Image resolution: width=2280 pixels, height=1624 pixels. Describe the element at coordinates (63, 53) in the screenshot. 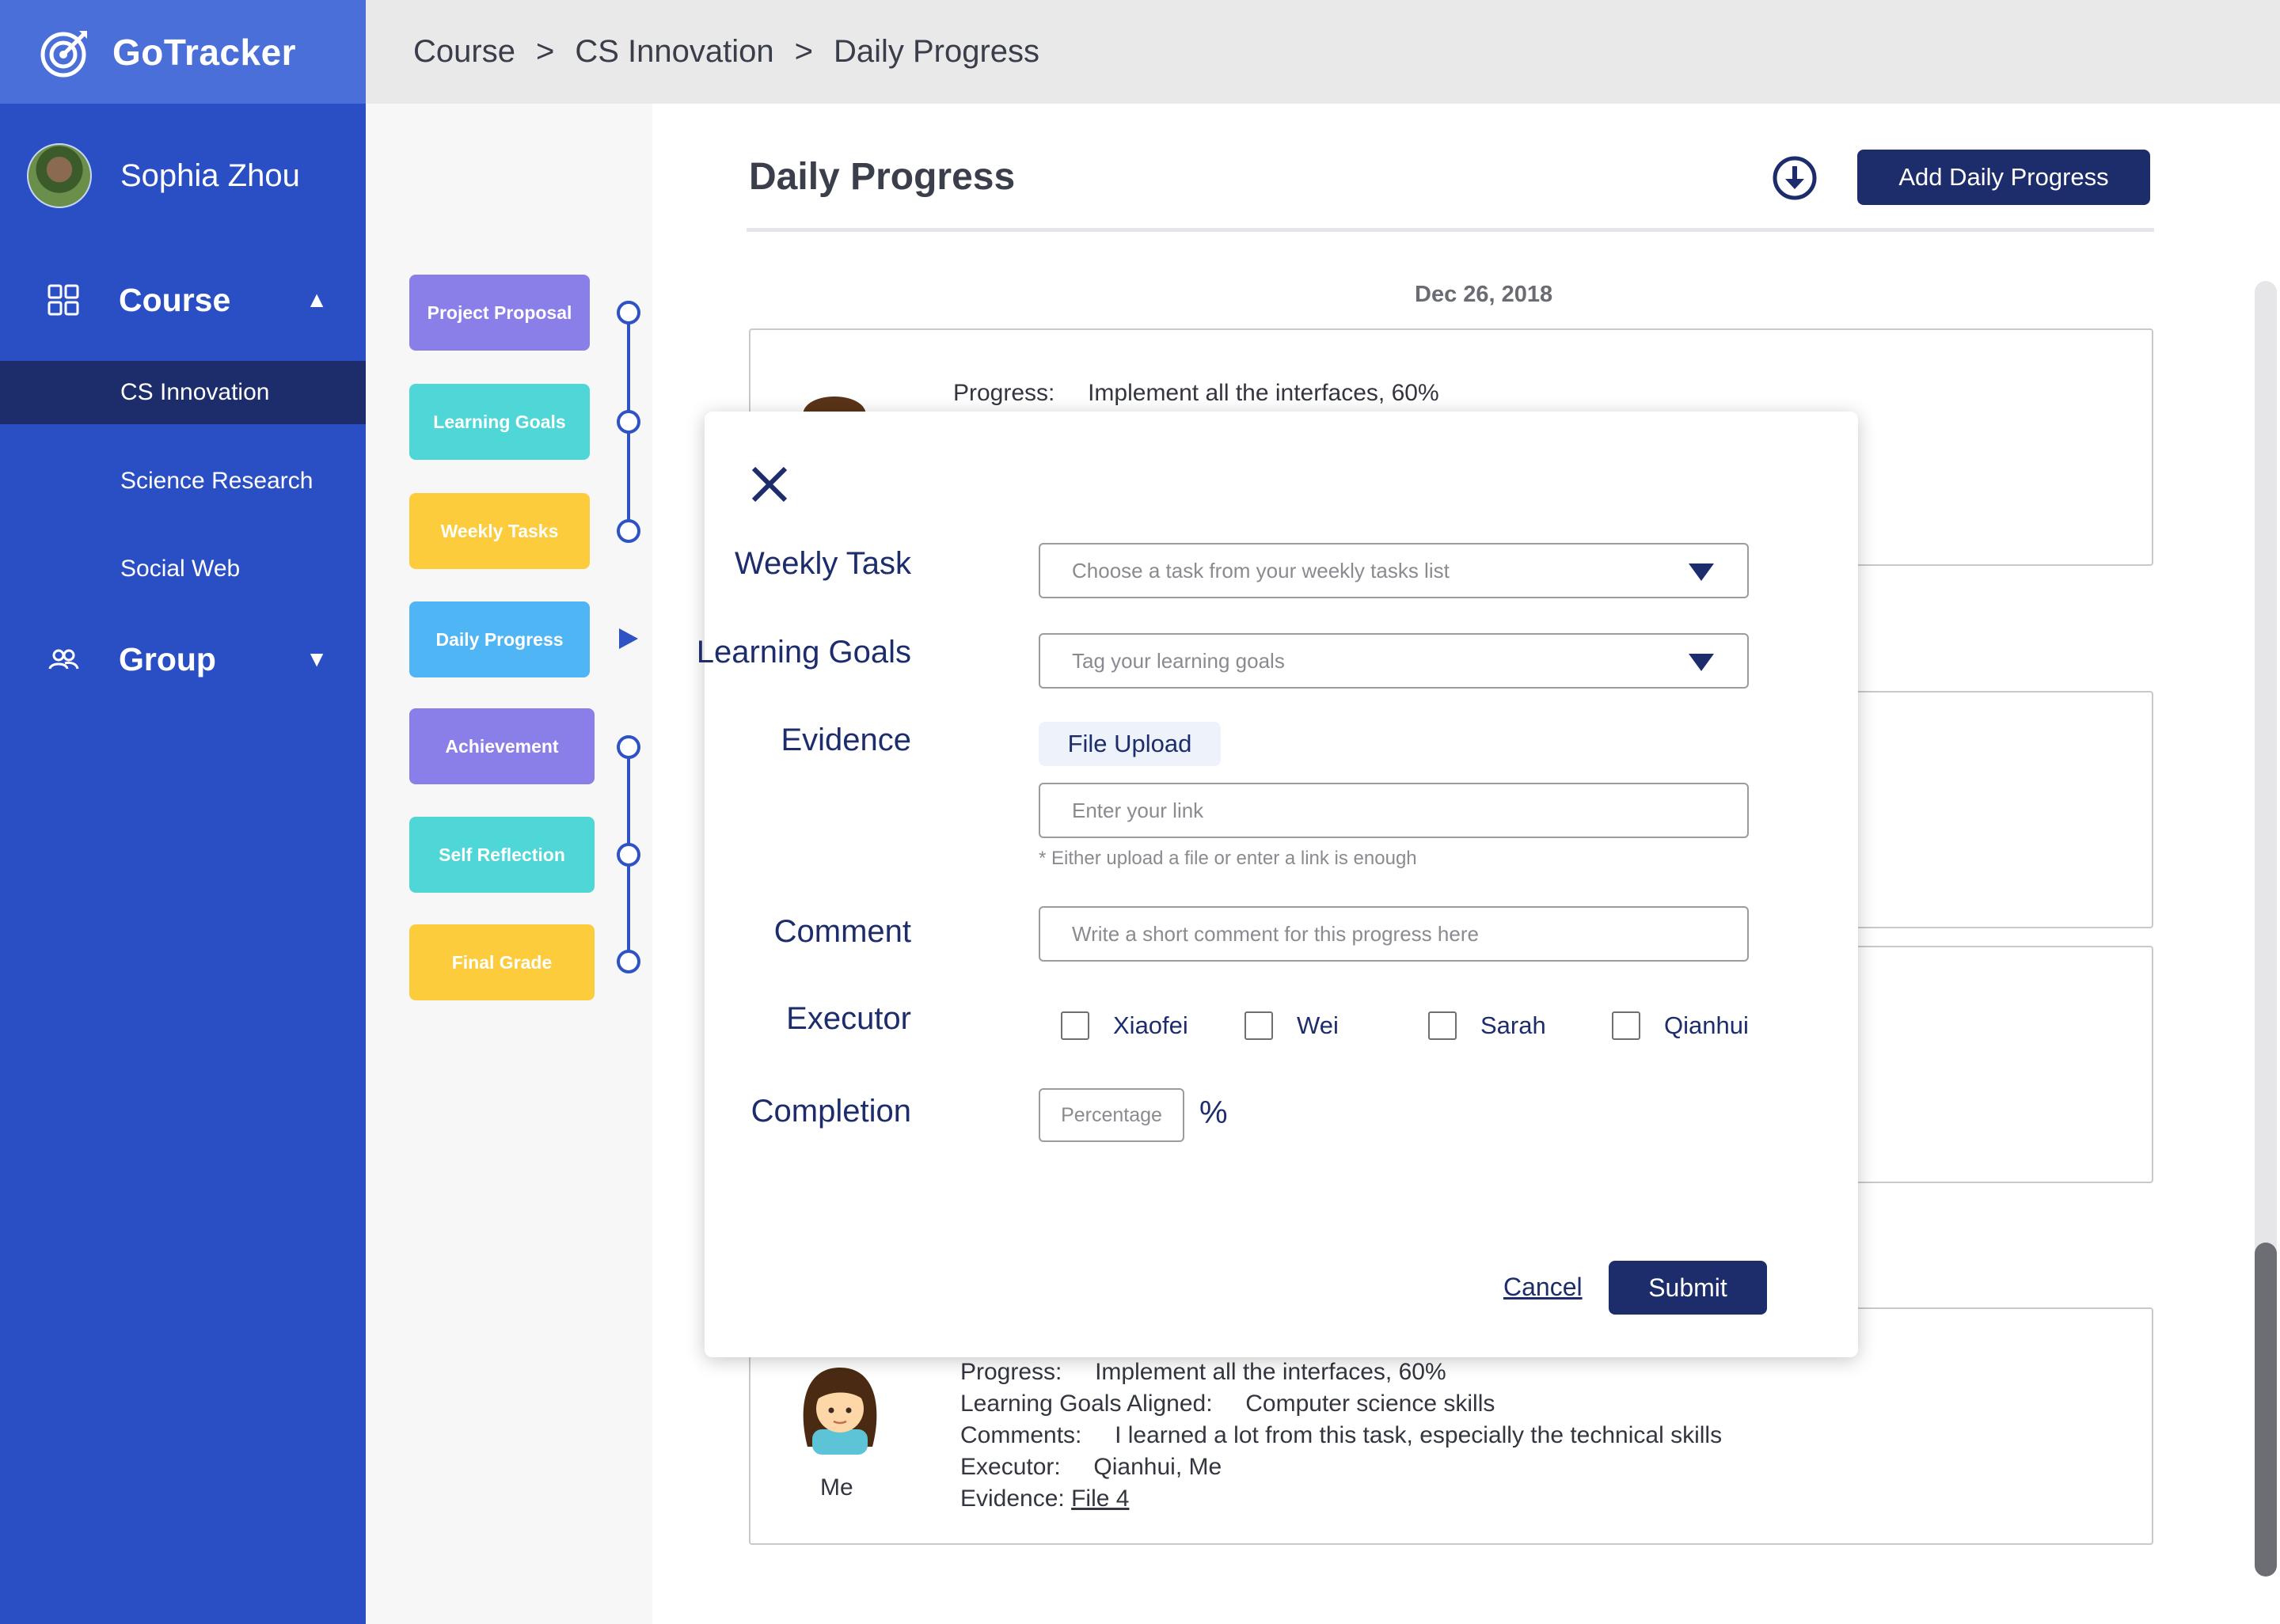

I see `target-icon` at that location.